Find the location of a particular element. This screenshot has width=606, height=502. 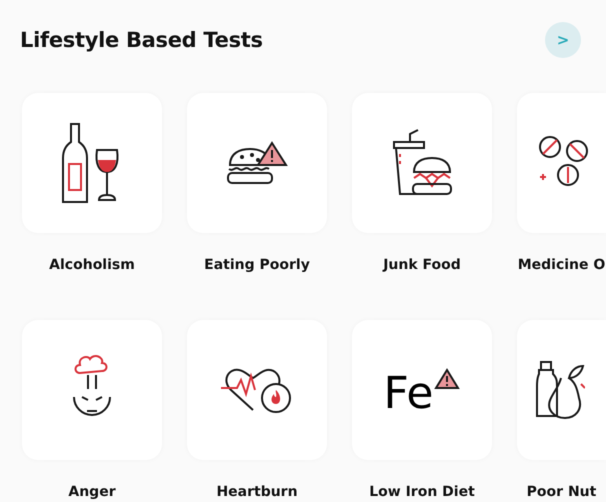

test-card: Fe is located at coordinates (422, 390).